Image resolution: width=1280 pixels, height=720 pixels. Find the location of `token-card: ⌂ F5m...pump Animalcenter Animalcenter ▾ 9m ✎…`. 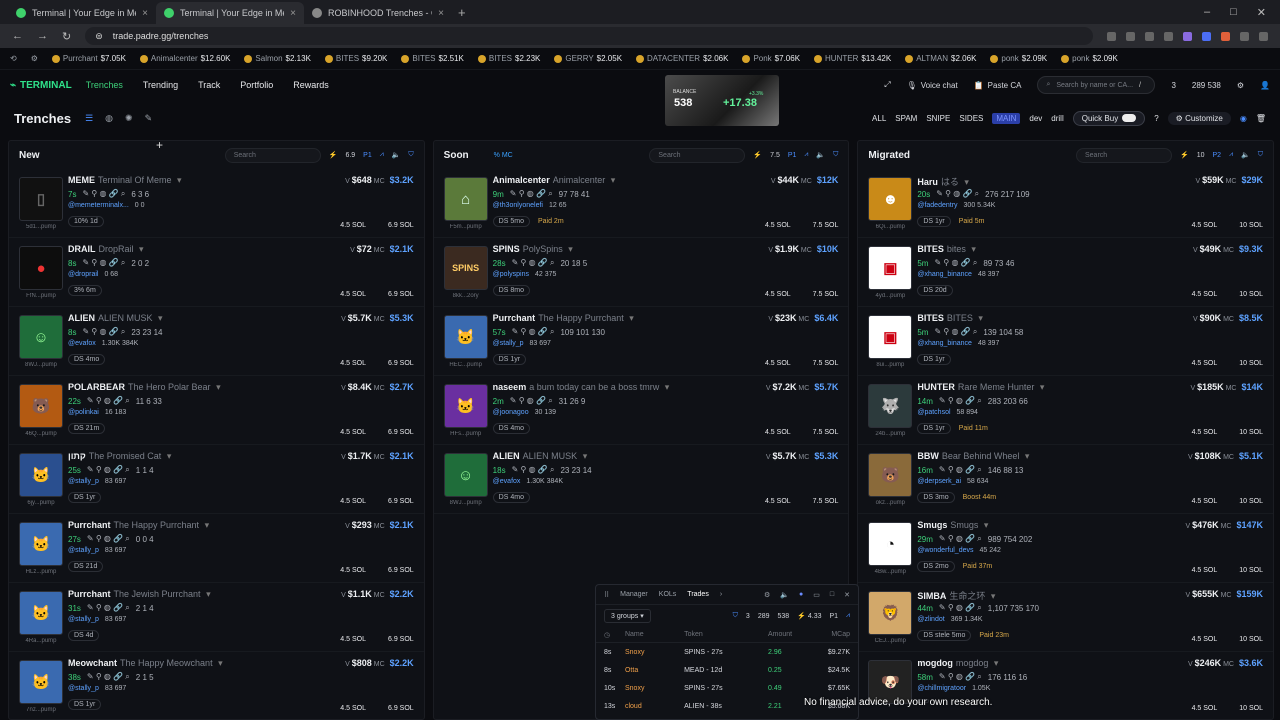

token-card: ⌂ F5m...pump Animalcenter Animalcenter ▾ 9m ✎… is located at coordinates (641, 203).